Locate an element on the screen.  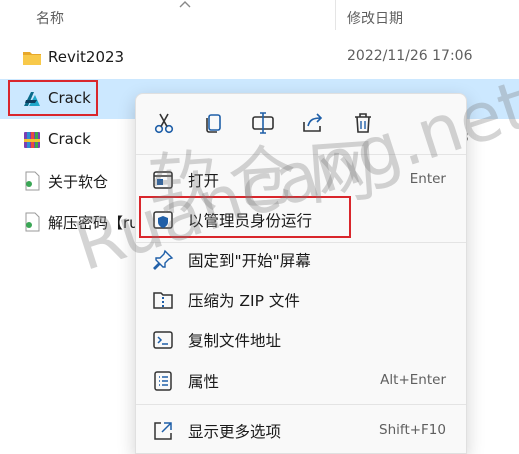
properties-icon is located at coordinates (163, 381).